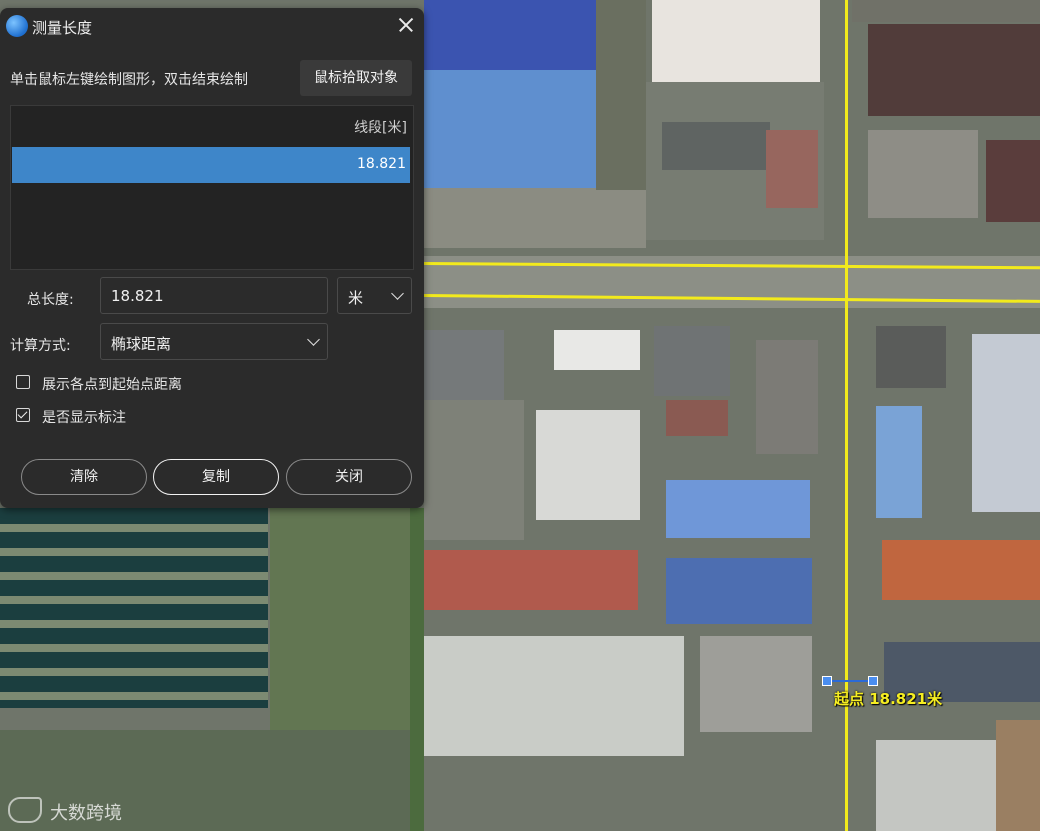 This screenshot has height=831, width=1040. I want to click on total-length-value: 18.821, so click(137, 296).